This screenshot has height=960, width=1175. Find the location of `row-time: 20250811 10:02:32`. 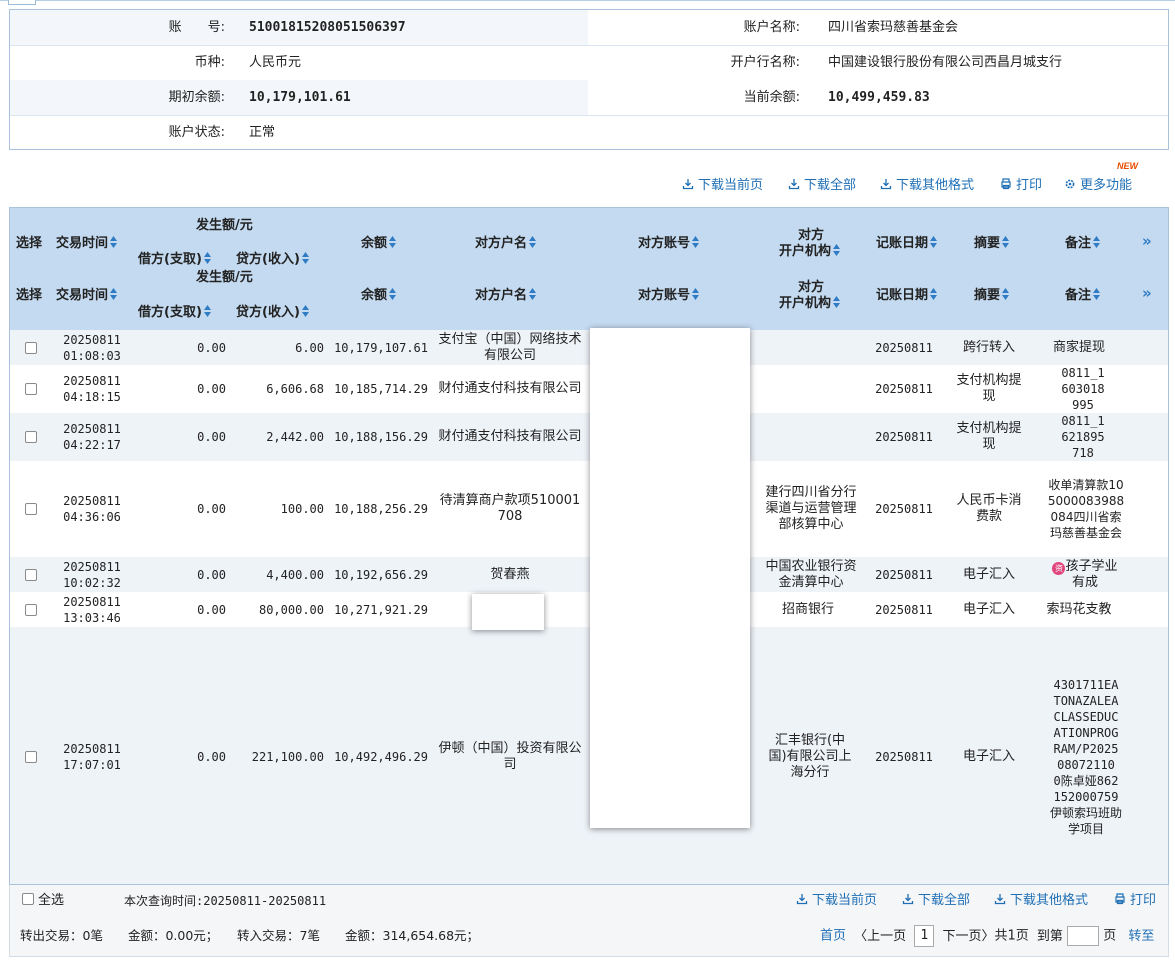

row-time: 20250811 10:02:32 is located at coordinates (92, 574).